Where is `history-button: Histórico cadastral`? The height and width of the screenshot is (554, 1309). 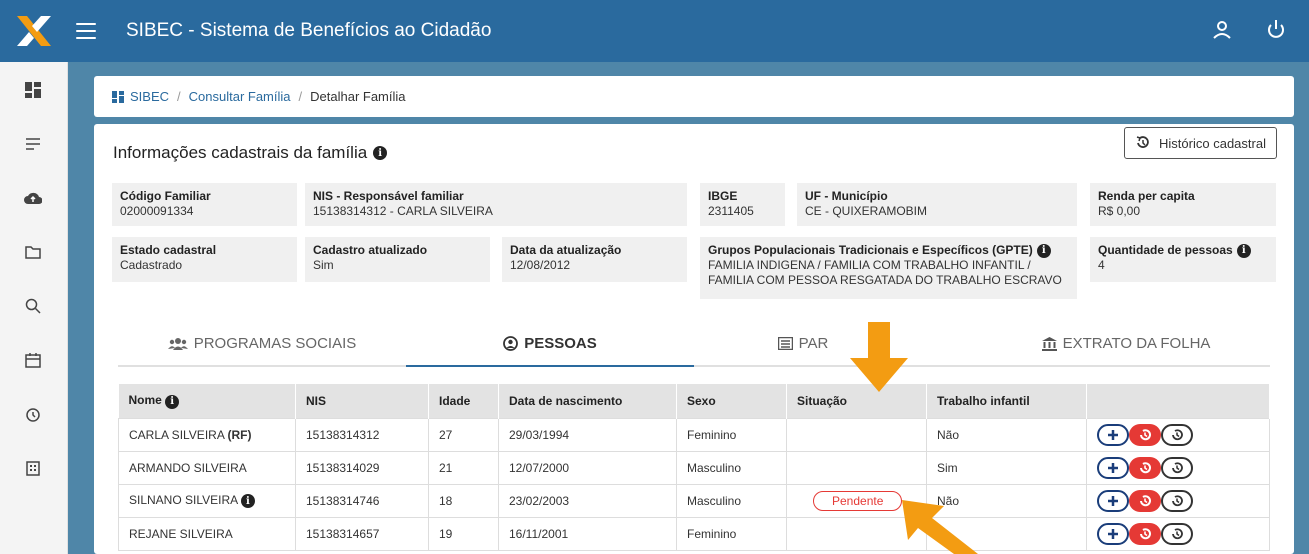
history-button: Histórico cadastral is located at coordinates (1200, 143).